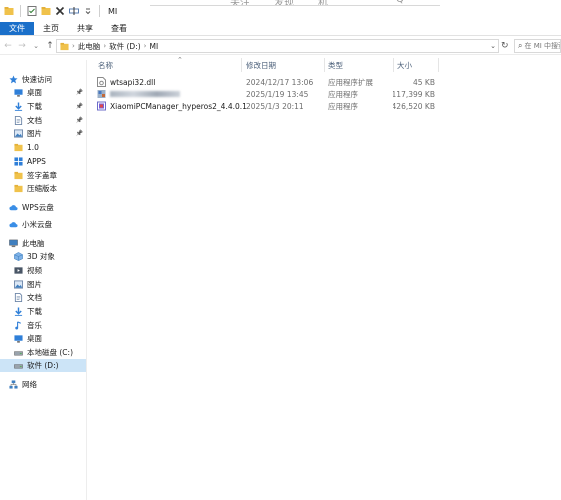 This screenshot has height=500, width=561. I want to click on sidebar-item: 快速访问, so click(43, 79).